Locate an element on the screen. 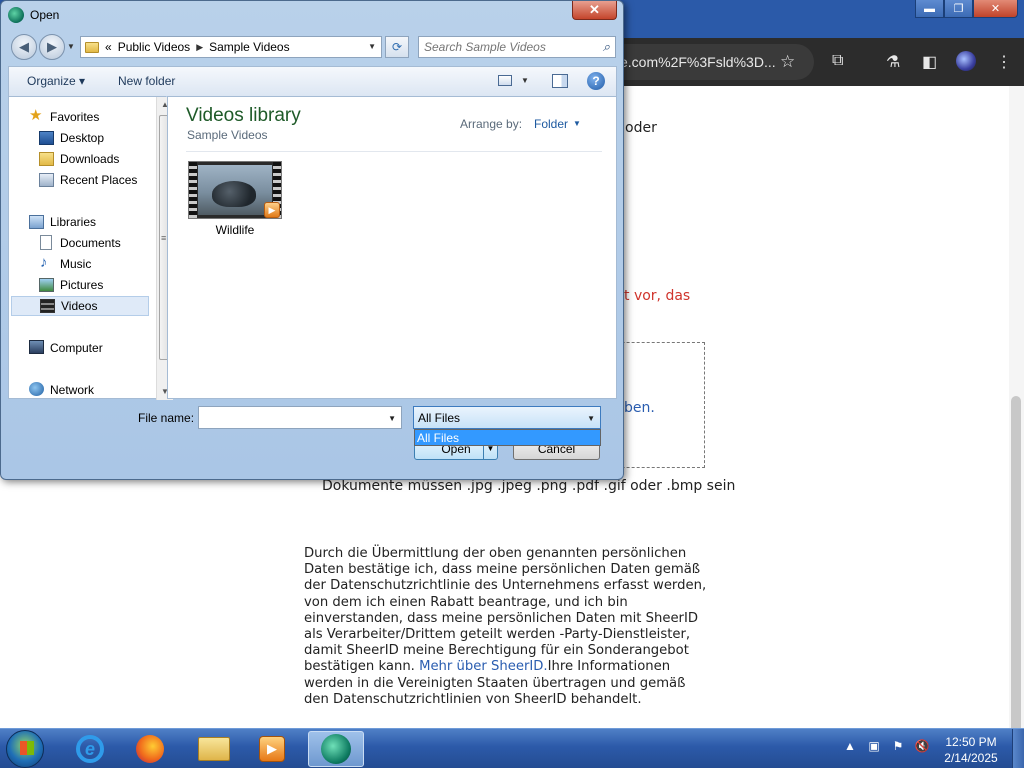 Image resolution: width=1024 pixels, height=768 pixels. restore-button: ❐ is located at coordinates (958, 9).